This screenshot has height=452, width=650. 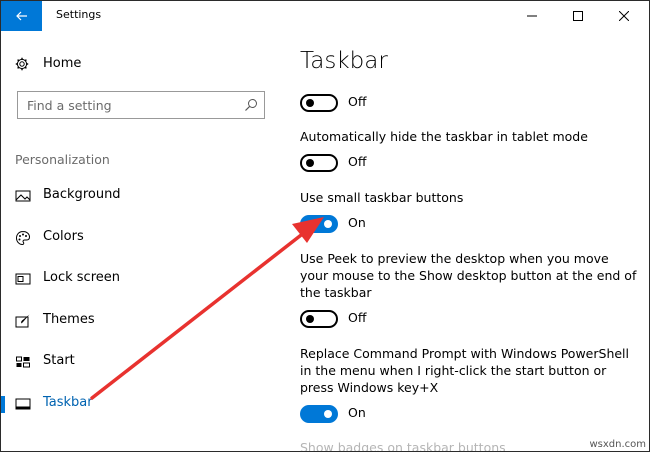 I want to click on search-input: Find a setting, so click(x=141, y=105).